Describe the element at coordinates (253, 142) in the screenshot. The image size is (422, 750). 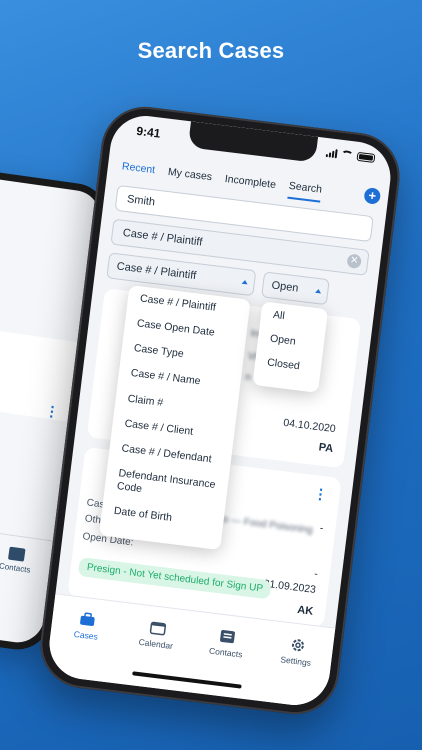
I see `phone-notch` at that location.